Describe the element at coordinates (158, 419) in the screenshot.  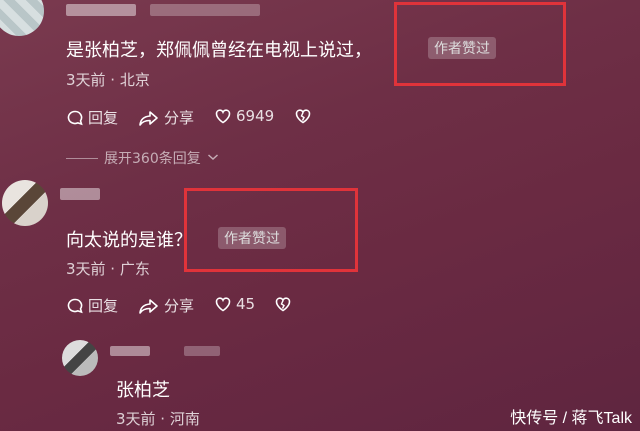
I see `reply-meta: 3天前 · 河南` at that location.